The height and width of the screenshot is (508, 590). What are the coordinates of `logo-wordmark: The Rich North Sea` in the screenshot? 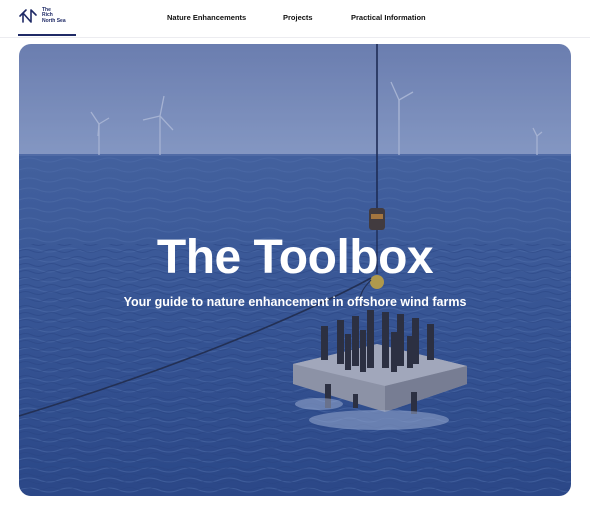 It's located at (57, 16).